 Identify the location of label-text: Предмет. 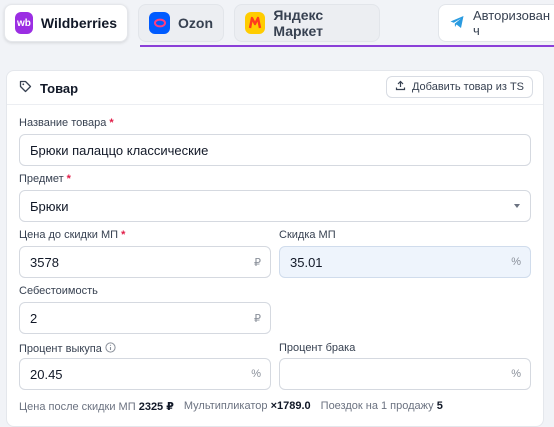
(41, 179).